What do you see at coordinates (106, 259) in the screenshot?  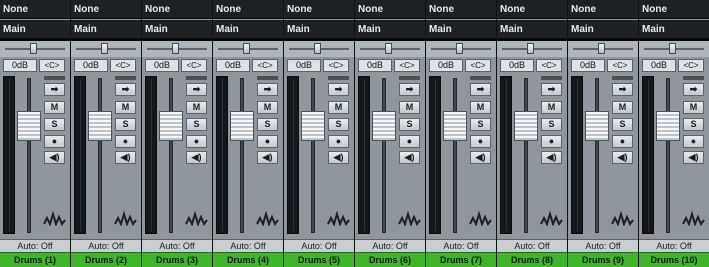 I see `channel-name-label: Drums (2)` at bounding box center [106, 259].